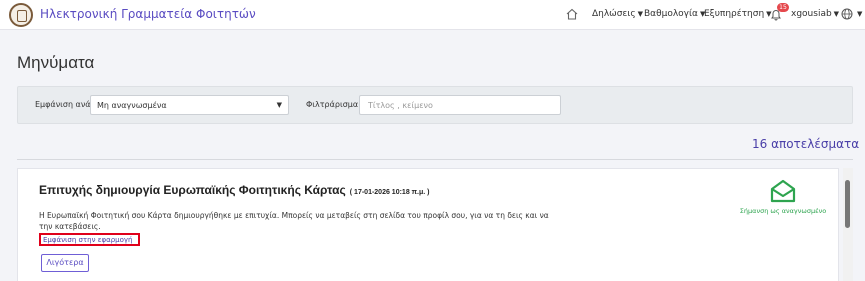 The height and width of the screenshot is (281, 865). What do you see at coordinates (89, 239) in the screenshot?
I see `view-in-app-link: Εμφάνιση στην εφαρμογή` at bounding box center [89, 239].